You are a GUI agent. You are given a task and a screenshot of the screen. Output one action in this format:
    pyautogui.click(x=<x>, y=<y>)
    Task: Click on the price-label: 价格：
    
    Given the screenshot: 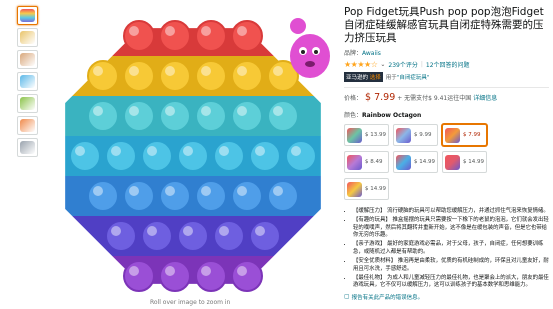 What is the action you would take?
    pyautogui.click(x=353, y=98)
    